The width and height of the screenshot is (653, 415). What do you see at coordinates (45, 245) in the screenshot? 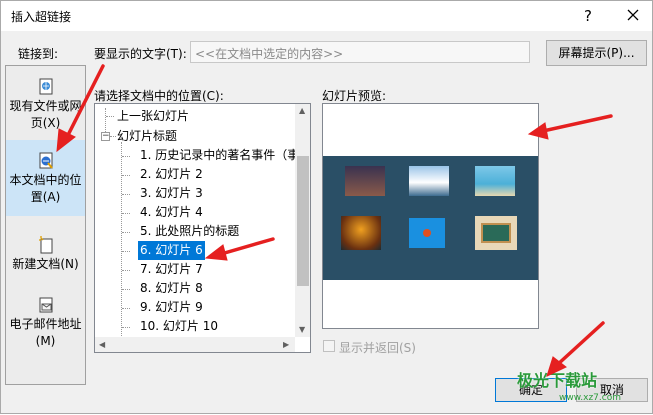
I see `new-document-icon` at bounding box center [45, 245].